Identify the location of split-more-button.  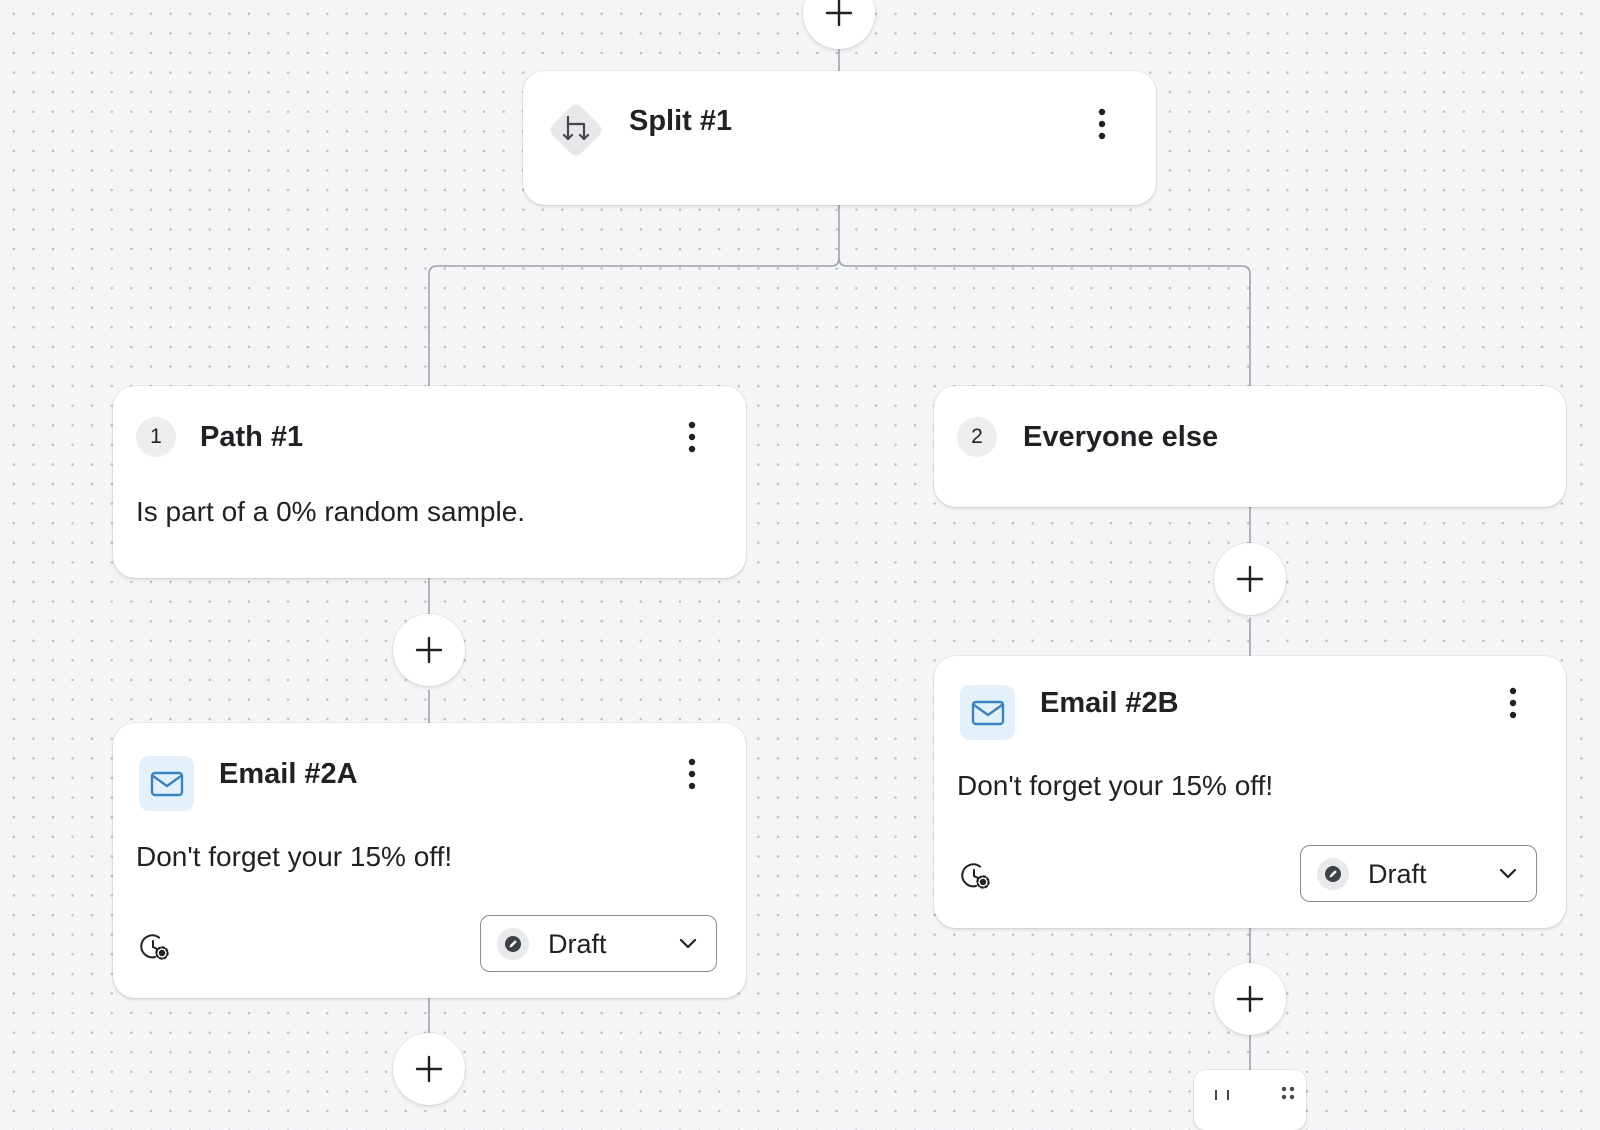
(1102, 124).